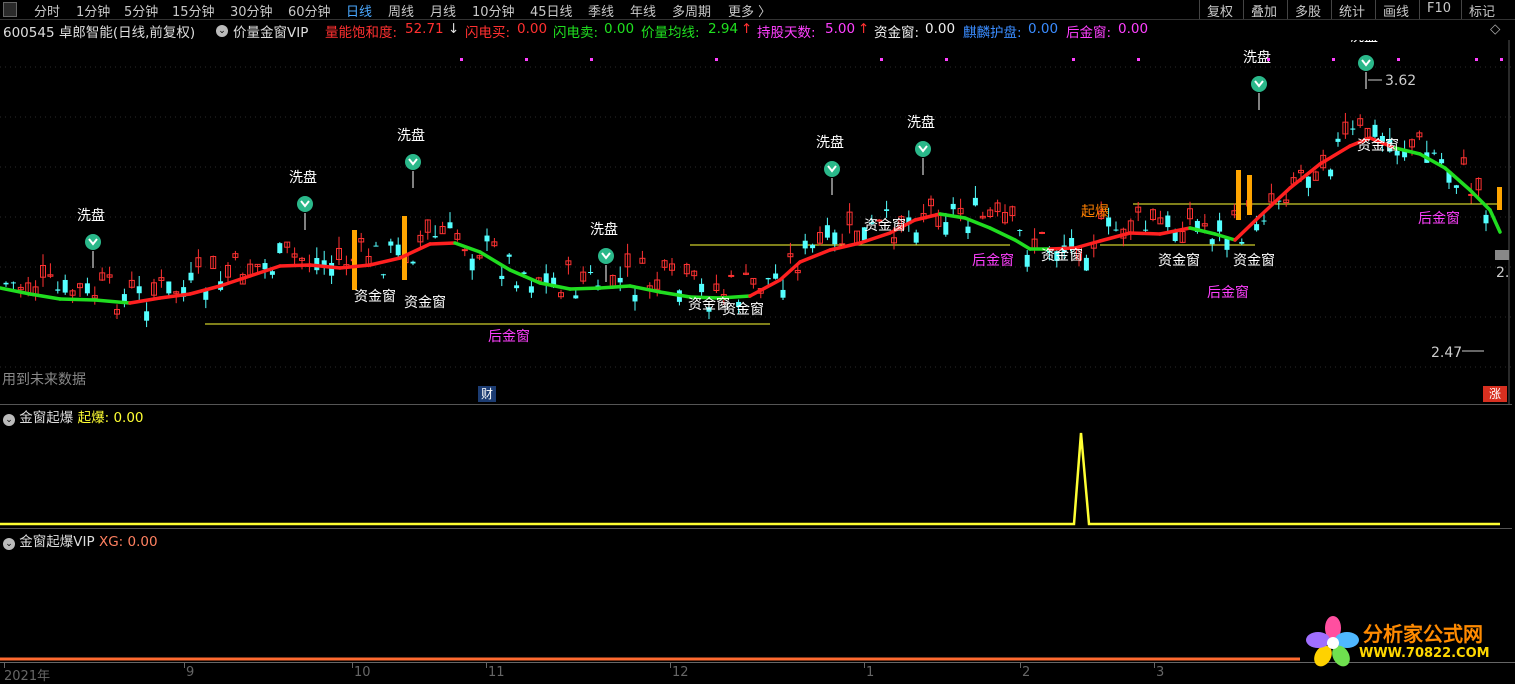  Describe the element at coordinates (193, 10) in the screenshot. I see `period-15min: 15分钟` at that location.